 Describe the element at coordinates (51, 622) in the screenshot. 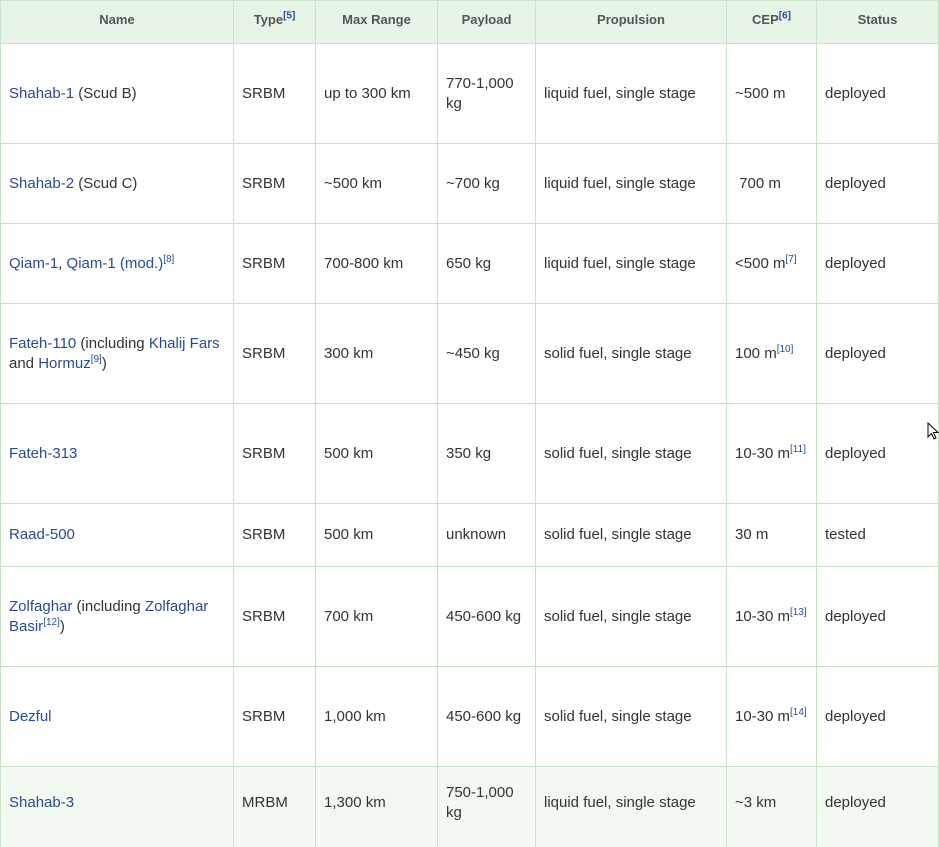

I see `ref-link: [12]` at that location.